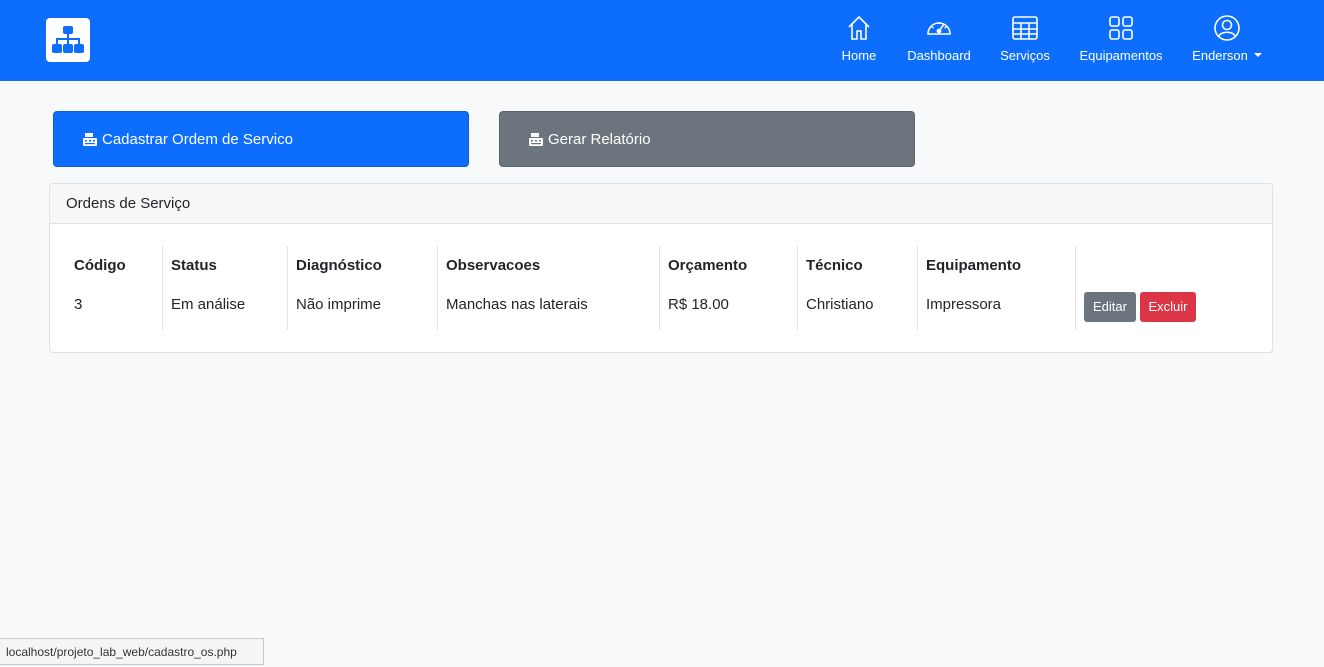 The width and height of the screenshot is (1324, 667). I want to click on col-header-orcamento: Orçamento, so click(708, 265).